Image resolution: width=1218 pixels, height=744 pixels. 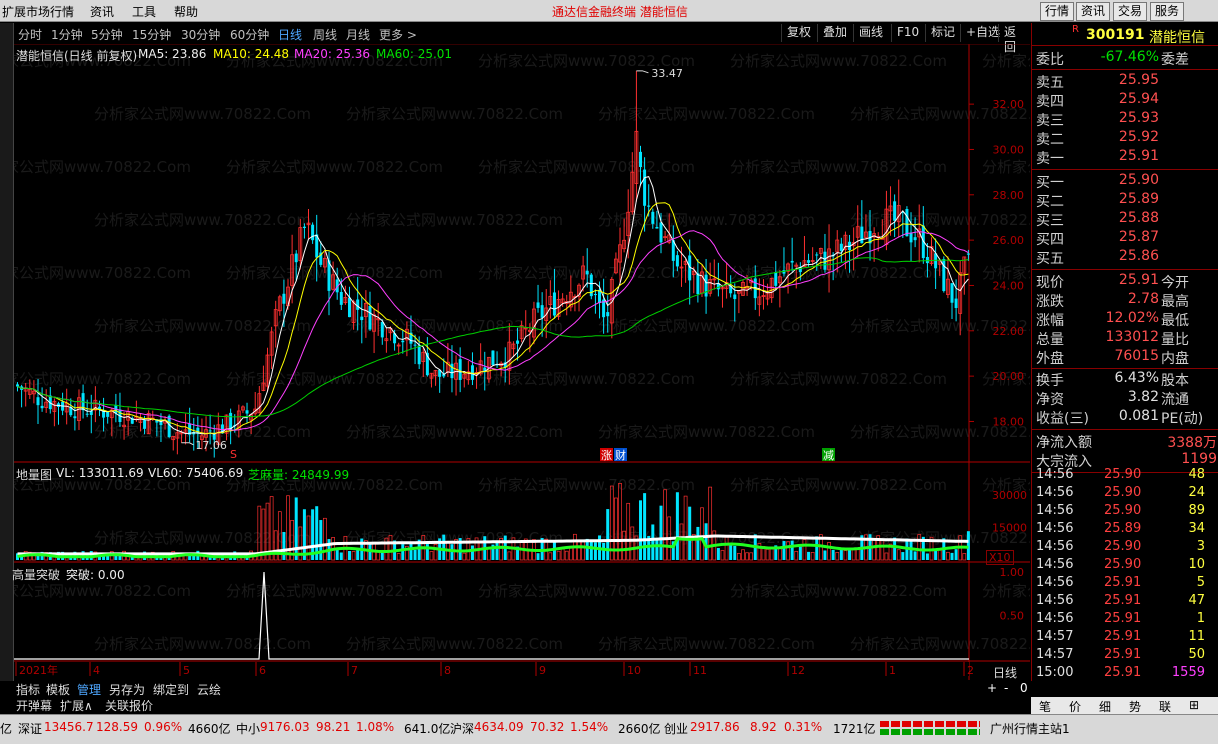 What do you see at coordinates (1125, 157) in the screenshot?
I see `ask-level-row: 卖一 25.91` at bounding box center [1125, 157].